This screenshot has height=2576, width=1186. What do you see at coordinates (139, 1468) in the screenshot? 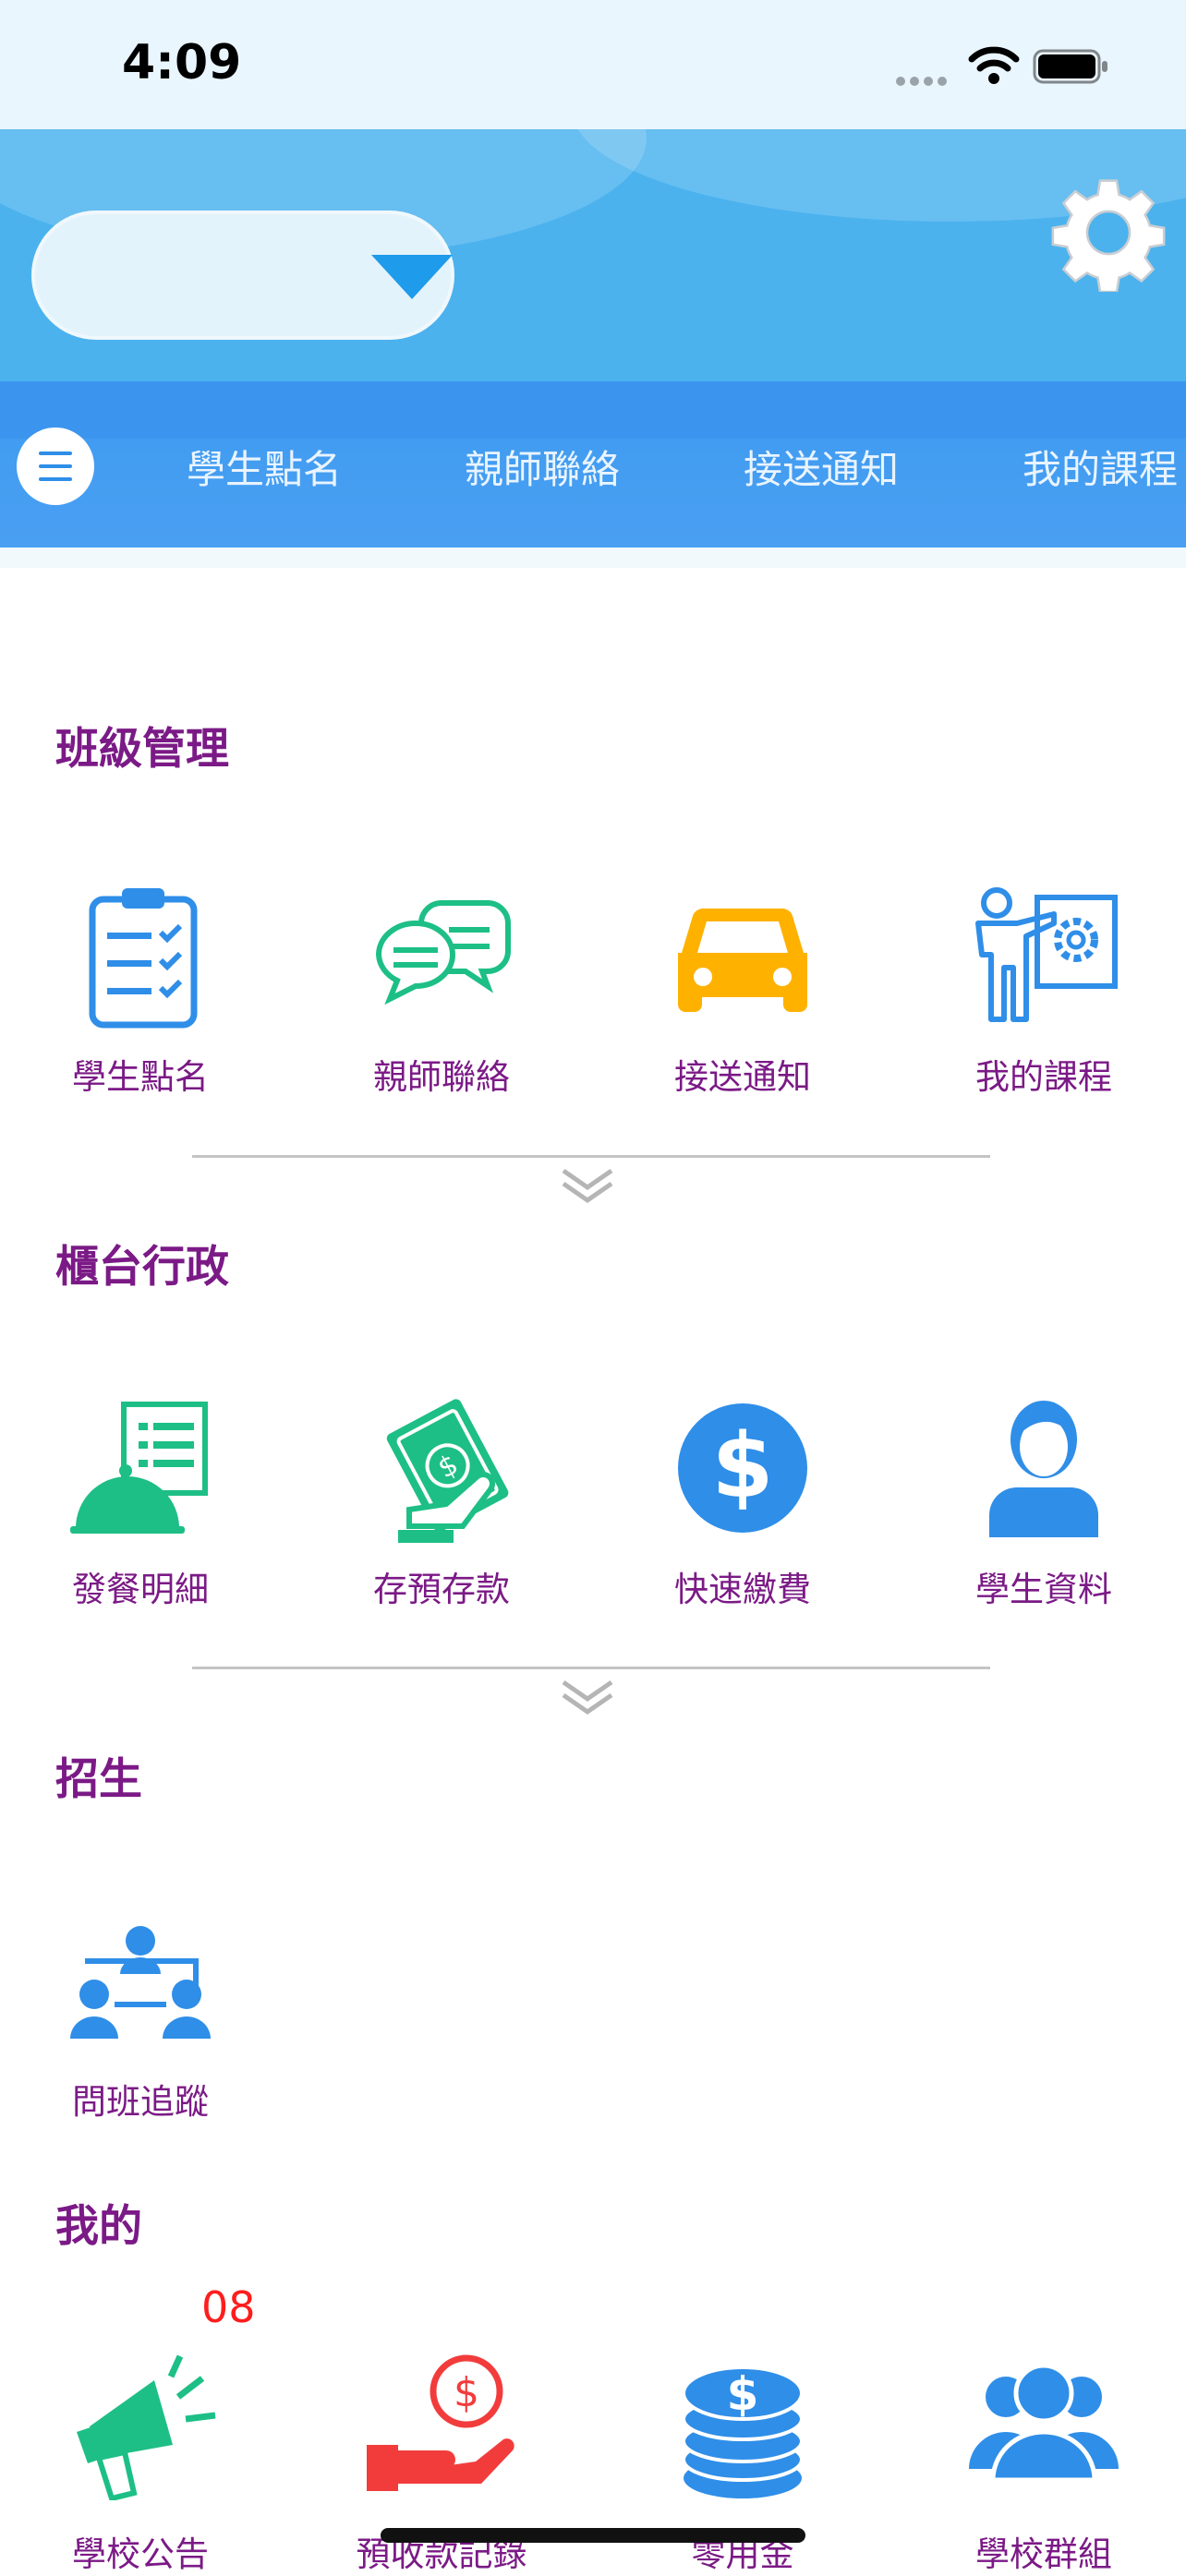
I see `meal-cloche-list-icon` at bounding box center [139, 1468].